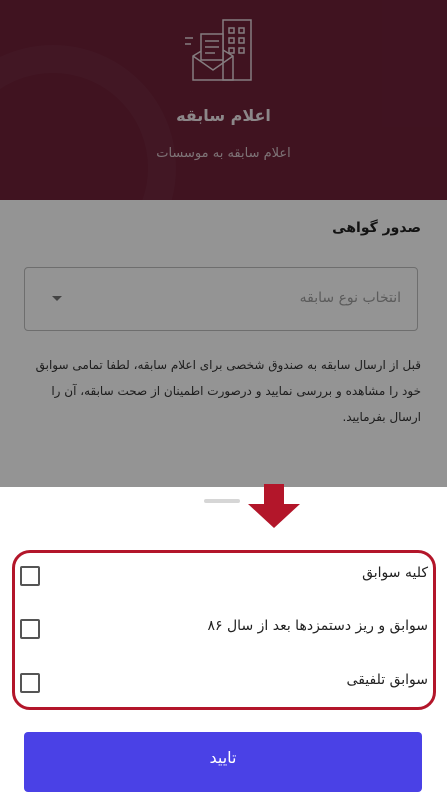 This screenshot has width=447, height=792. I want to click on option-records-after-86: سوابق و ریز دستمزدها بعد از سال ۸۶, so click(223, 629).